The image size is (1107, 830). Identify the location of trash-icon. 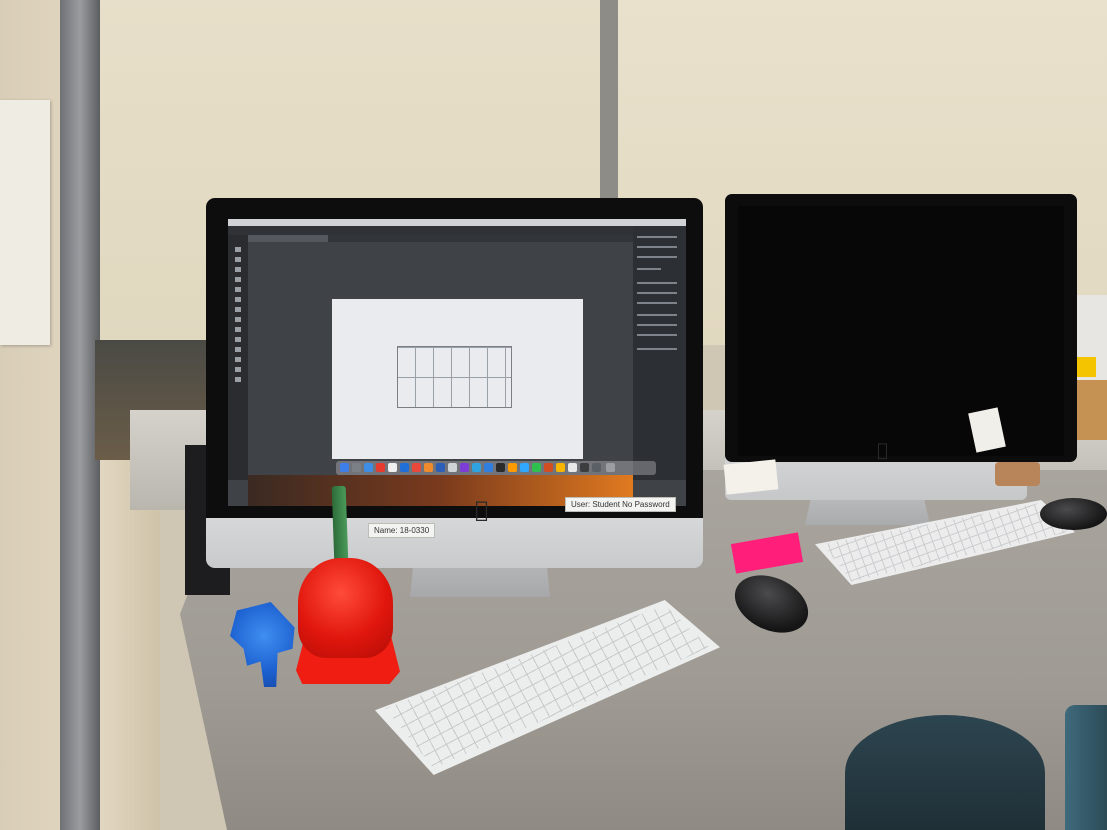
(610, 467).